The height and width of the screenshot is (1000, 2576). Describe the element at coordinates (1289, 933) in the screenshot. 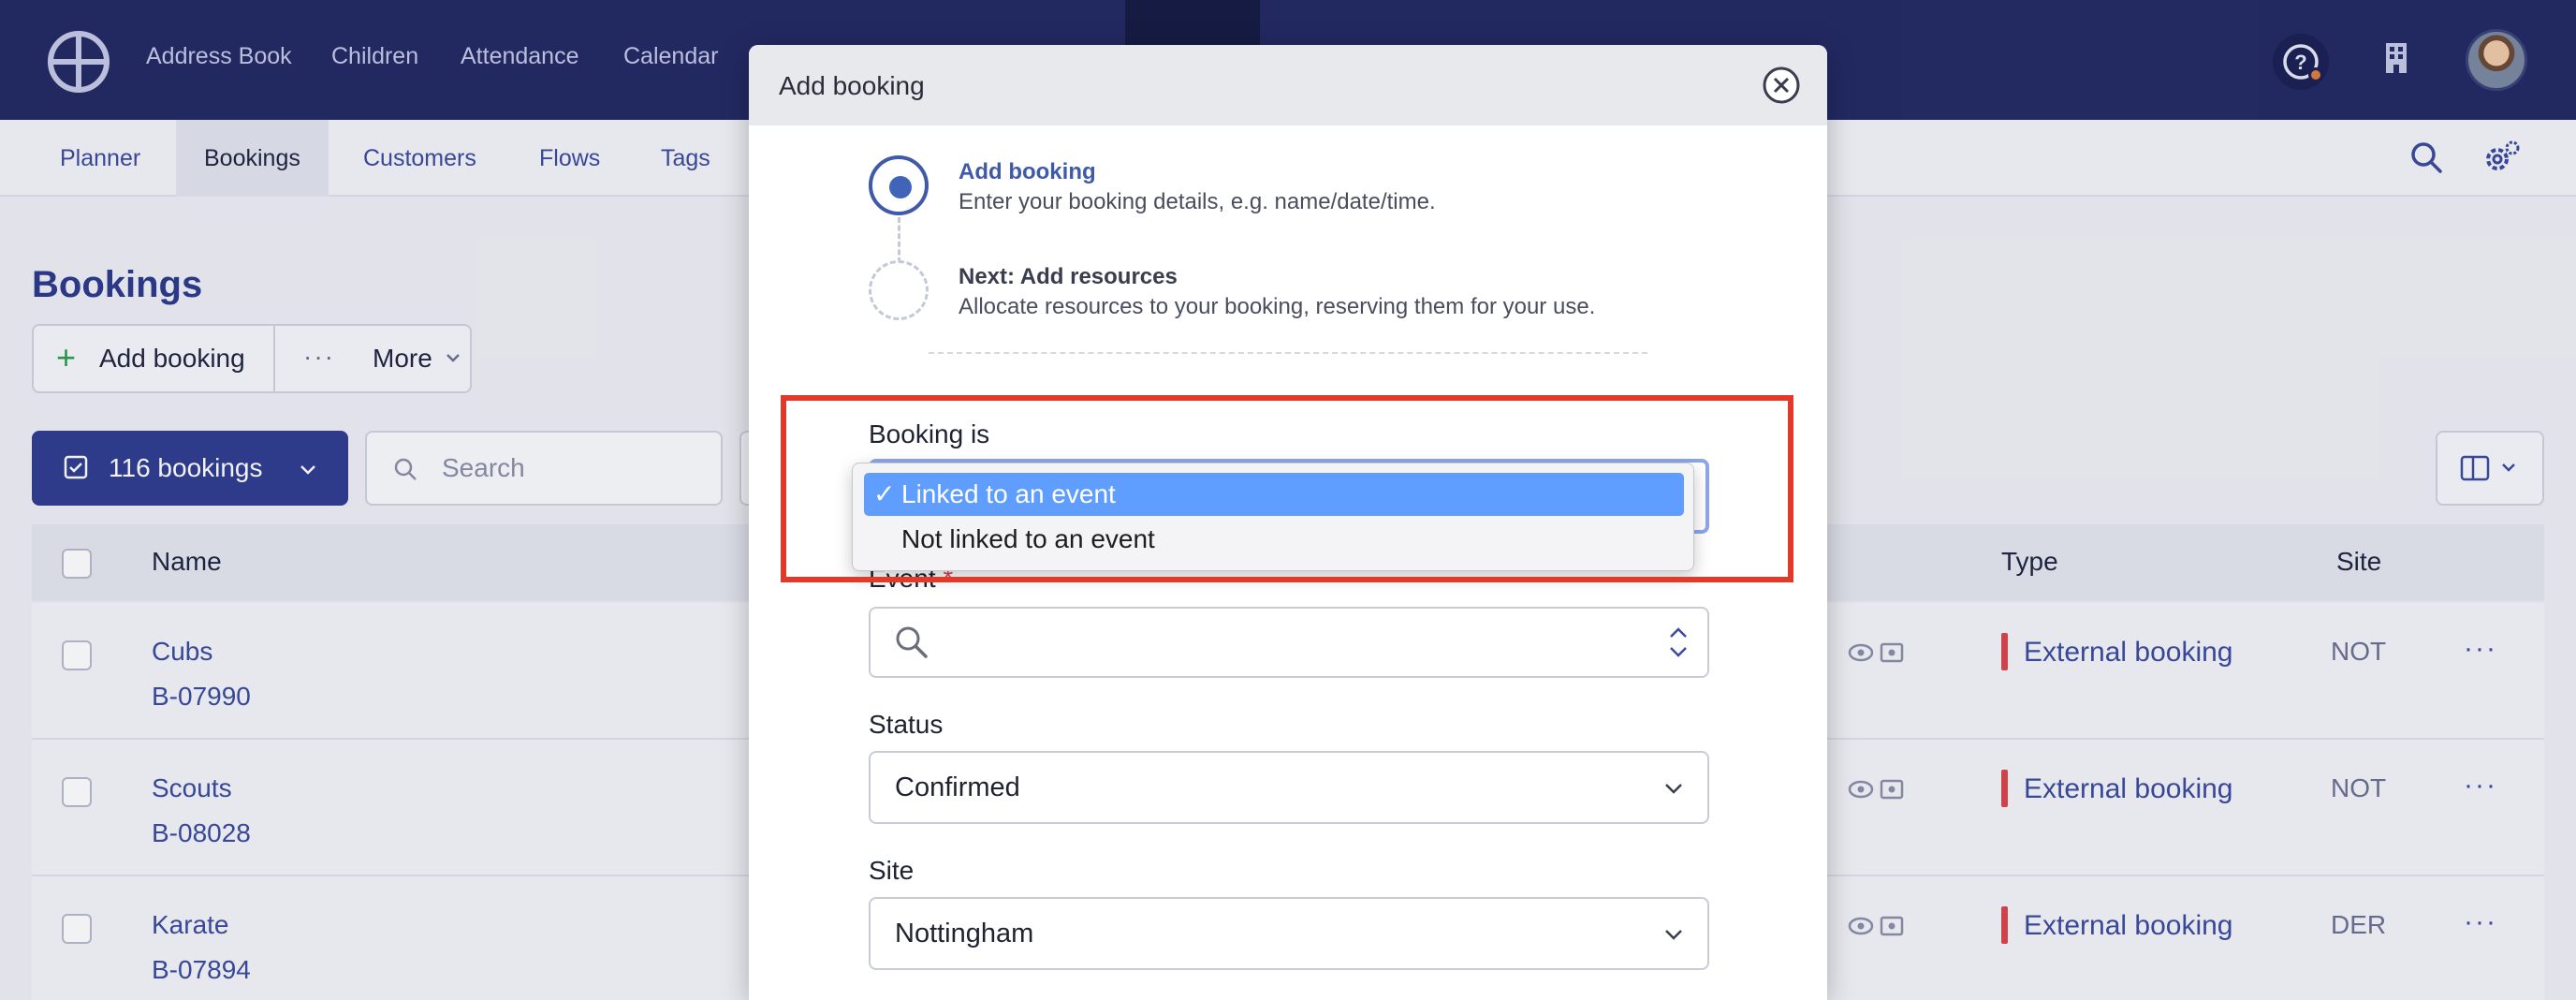

I see `site-select: Nottingham` at that location.